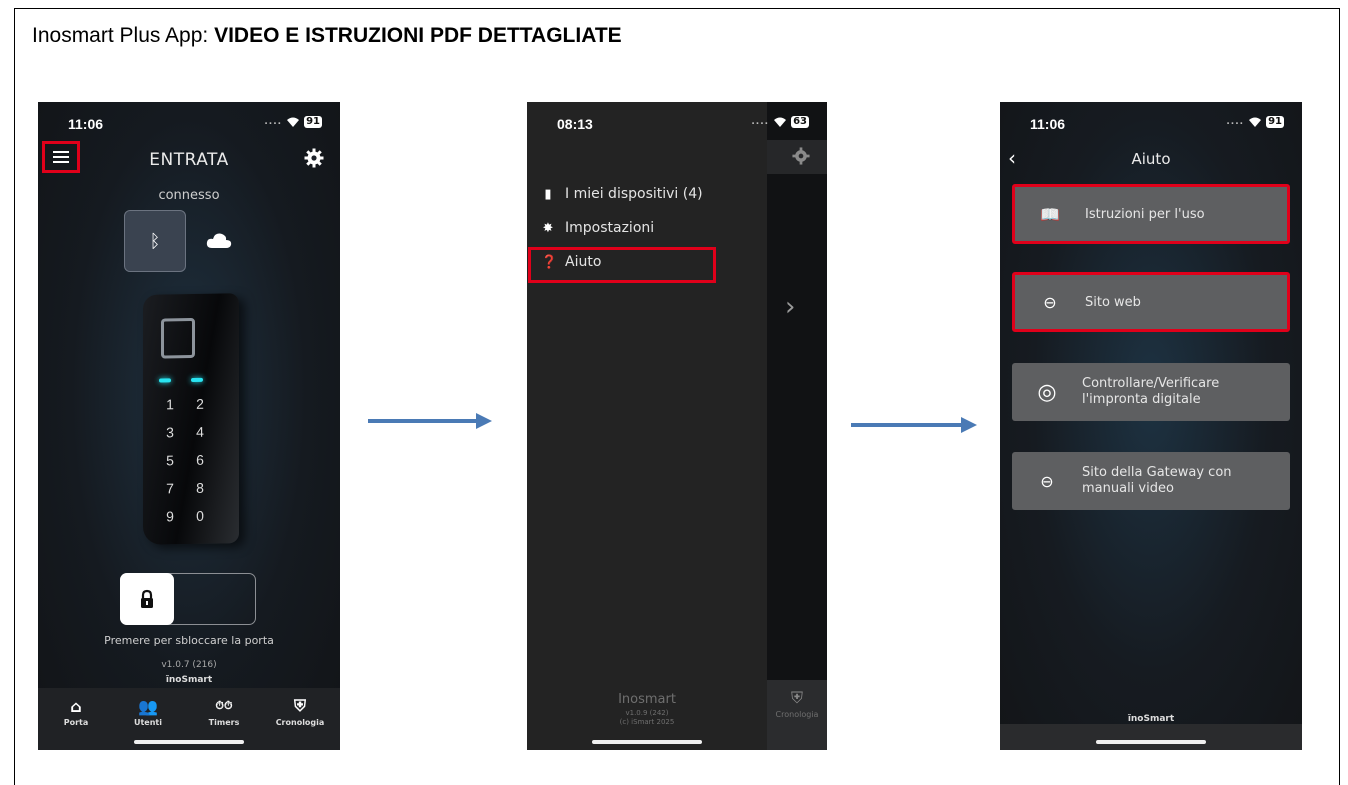 The image size is (1348, 785). Describe the element at coordinates (200, 459) in the screenshot. I see `key: 6` at that location.